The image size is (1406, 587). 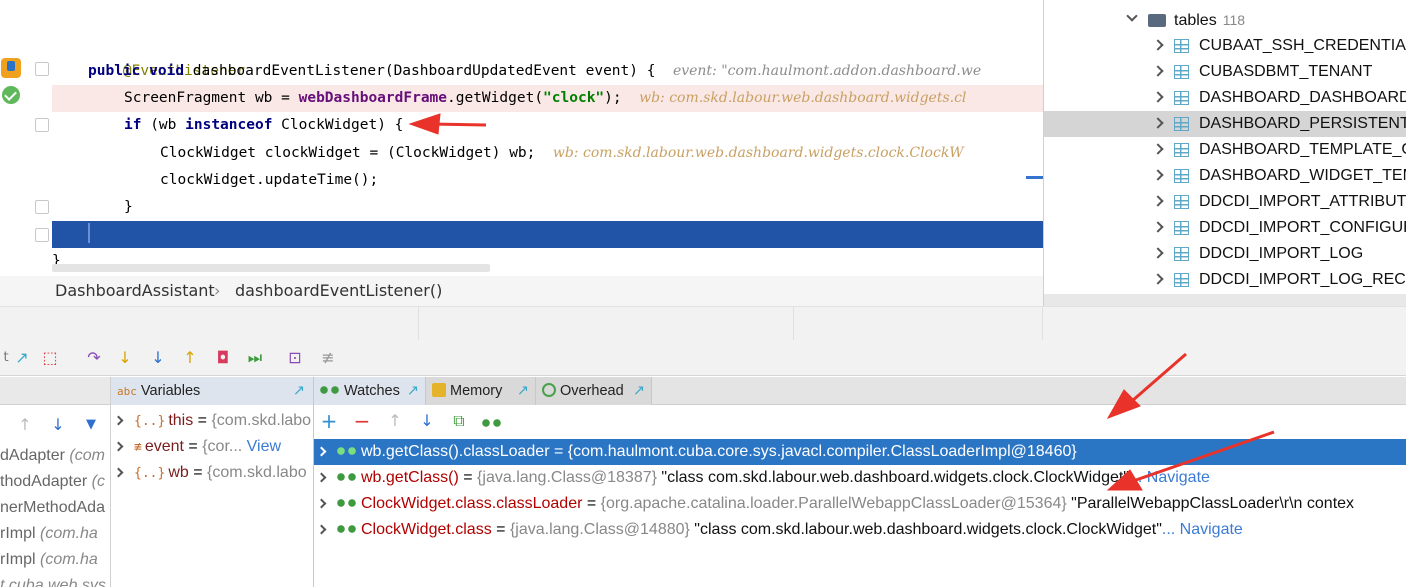 What do you see at coordinates (1132, 16) in the screenshot?
I see `chevron-down-icon` at bounding box center [1132, 16].